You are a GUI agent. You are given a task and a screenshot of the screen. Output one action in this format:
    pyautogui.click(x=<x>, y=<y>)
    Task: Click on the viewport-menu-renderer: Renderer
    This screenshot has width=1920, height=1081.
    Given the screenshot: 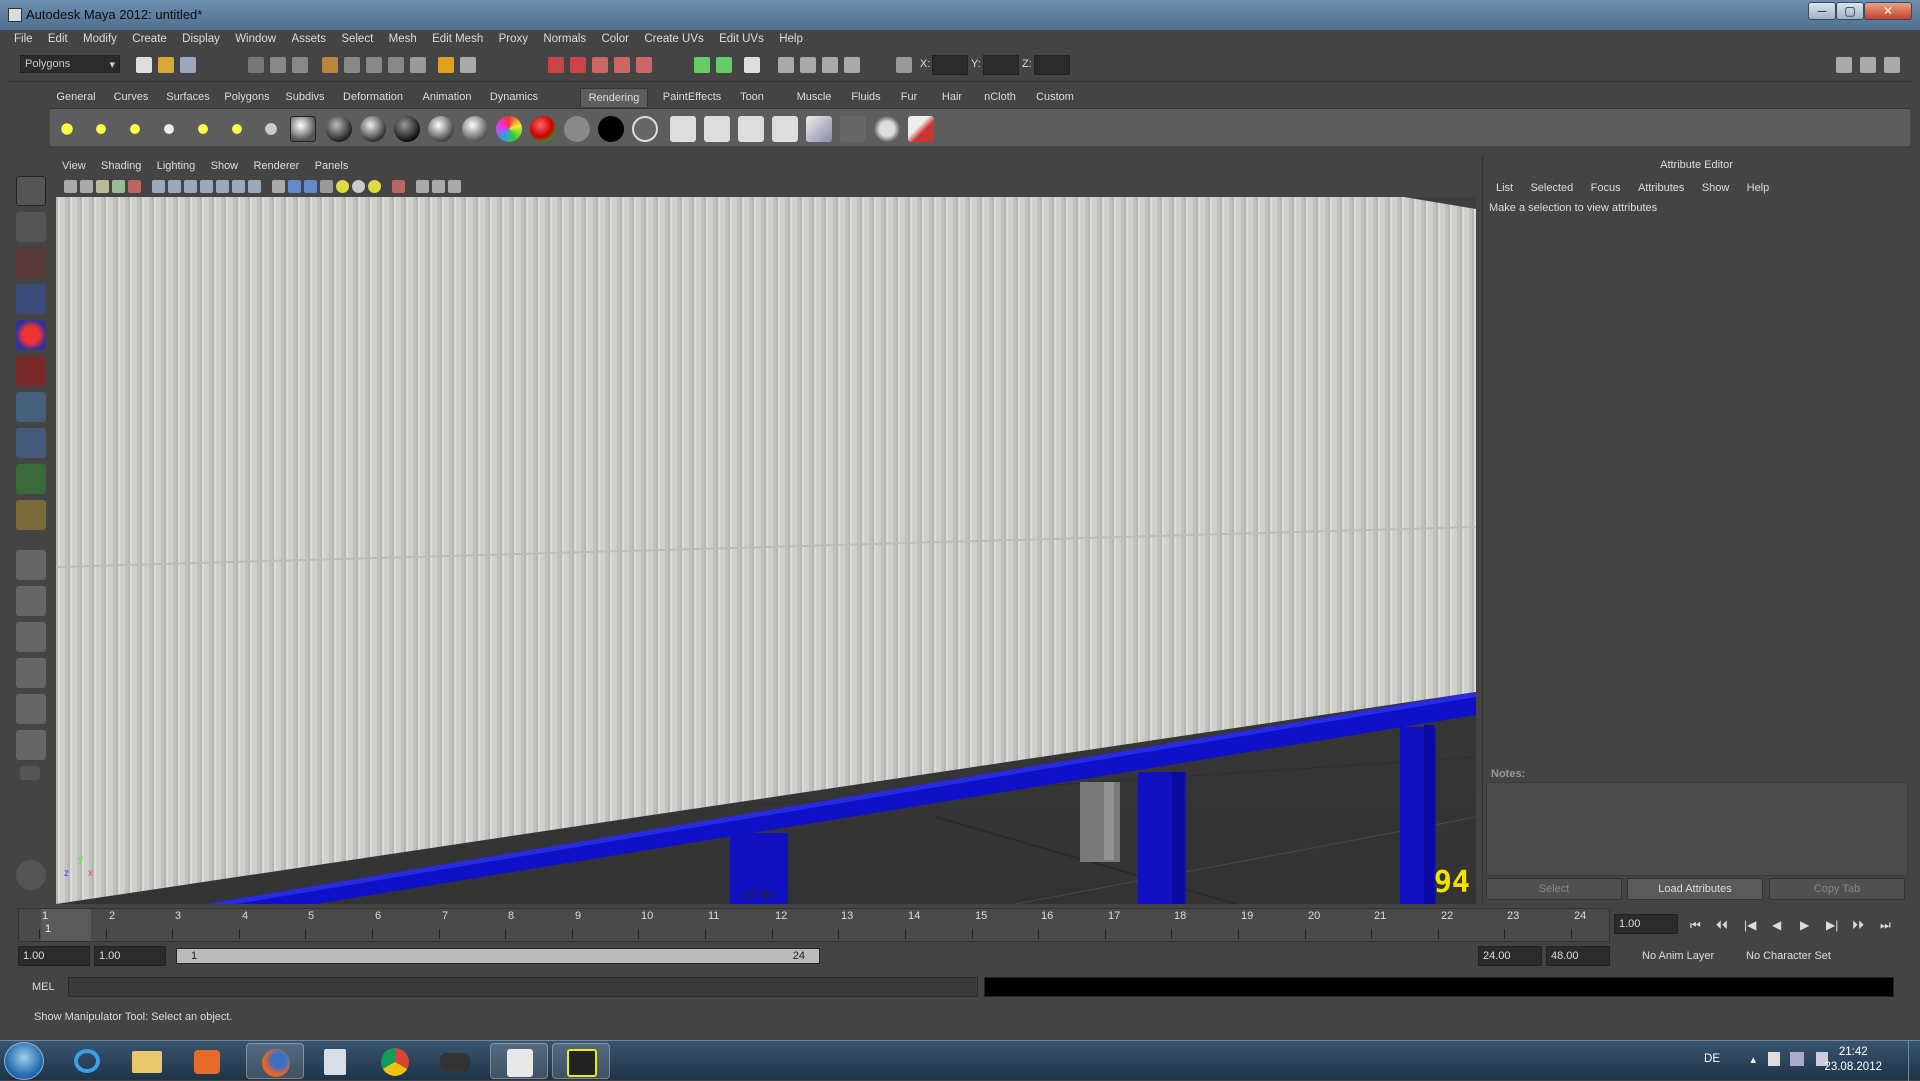 What is the action you would take?
    pyautogui.click(x=276, y=166)
    